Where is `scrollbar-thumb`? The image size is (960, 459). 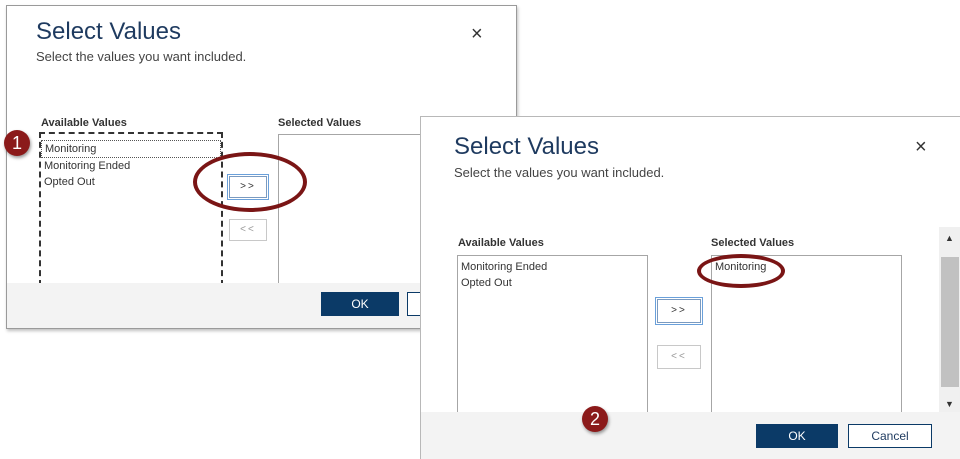
scrollbar-thumb is located at coordinates (950, 322).